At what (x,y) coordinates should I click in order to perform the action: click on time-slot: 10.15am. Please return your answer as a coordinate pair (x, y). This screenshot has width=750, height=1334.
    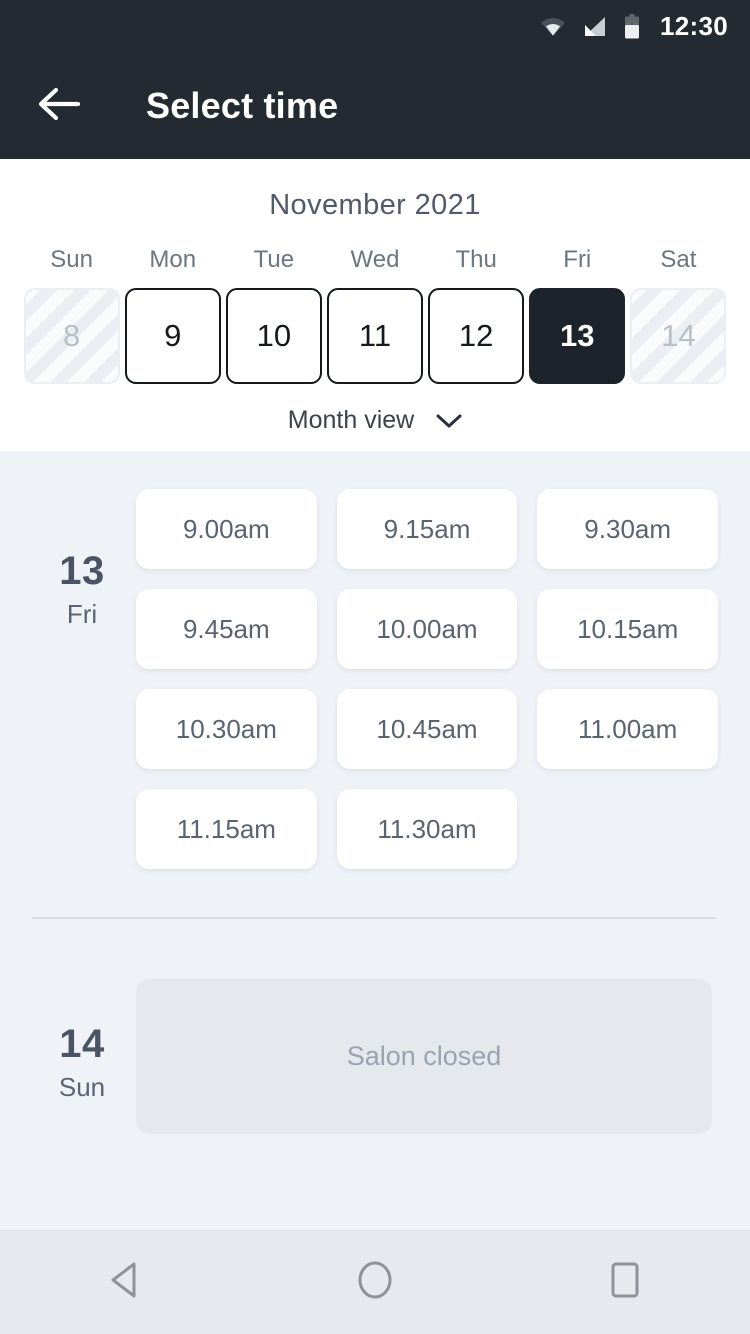
    Looking at the image, I should click on (627, 629).